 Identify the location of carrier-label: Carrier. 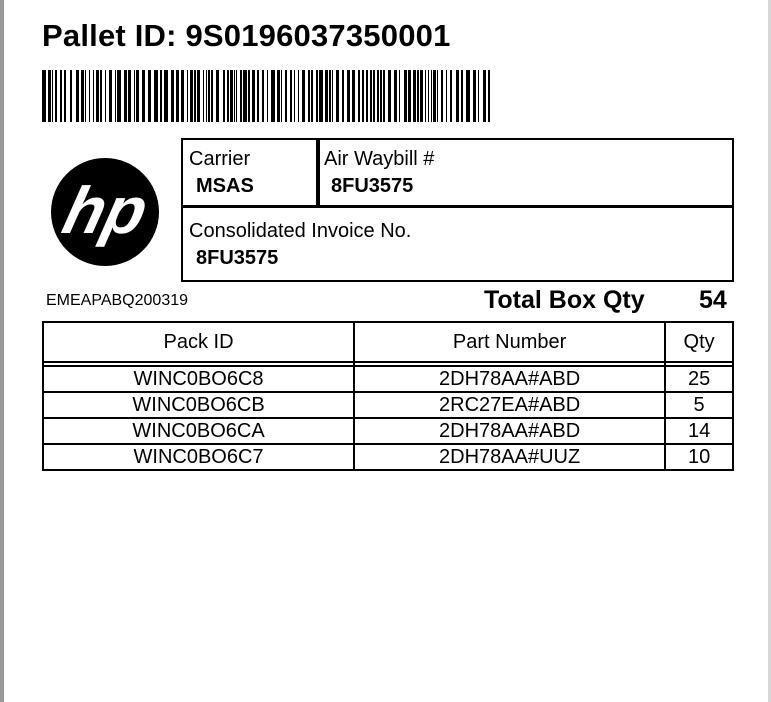
(220, 159).